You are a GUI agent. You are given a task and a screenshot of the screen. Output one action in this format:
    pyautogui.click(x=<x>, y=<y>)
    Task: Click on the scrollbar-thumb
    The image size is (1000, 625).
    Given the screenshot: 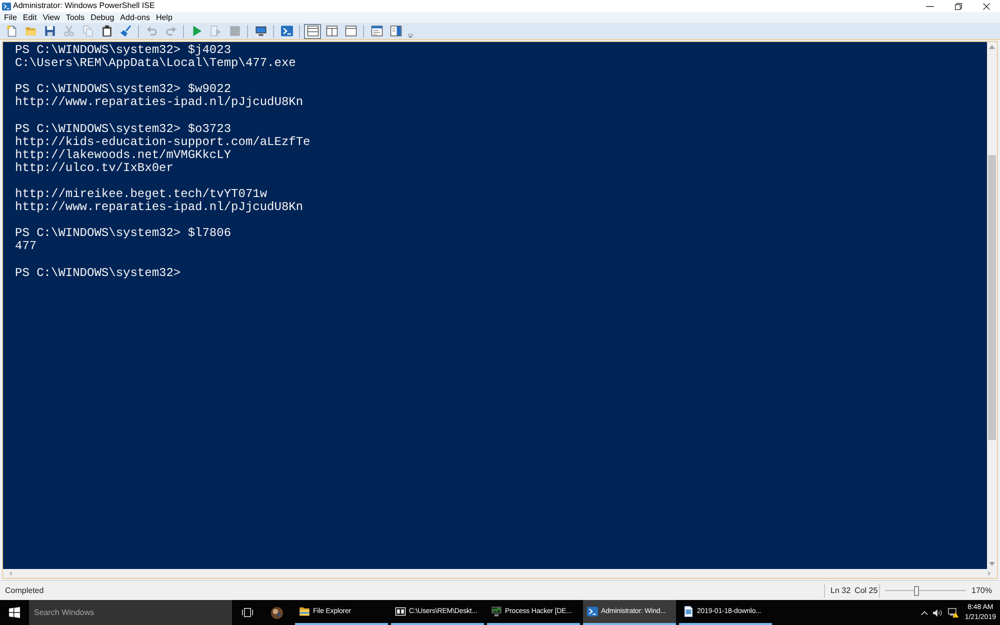 What is the action you would take?
    pyautogui.click(x=992, y=297)
    